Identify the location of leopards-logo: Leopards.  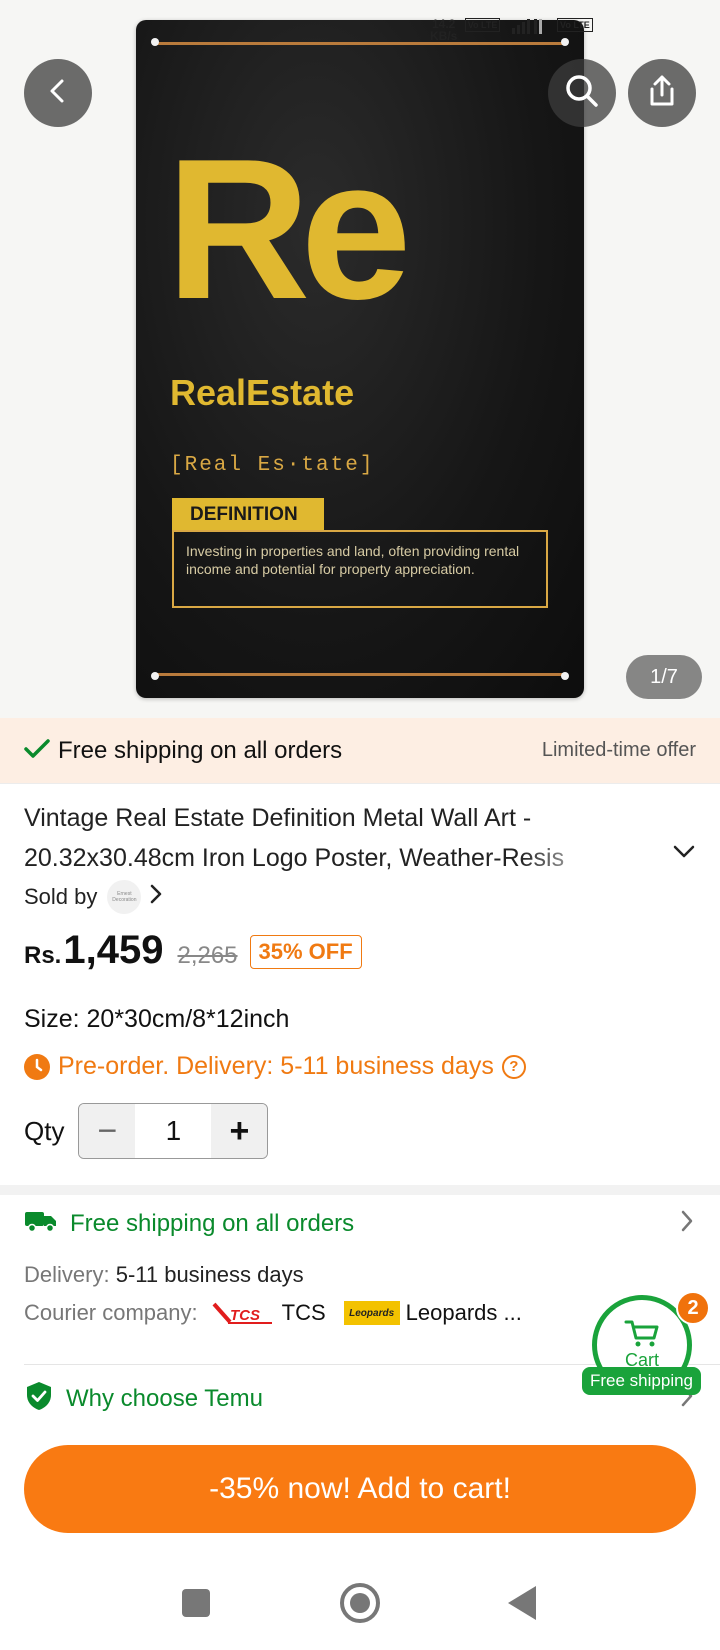
(371, 1313).